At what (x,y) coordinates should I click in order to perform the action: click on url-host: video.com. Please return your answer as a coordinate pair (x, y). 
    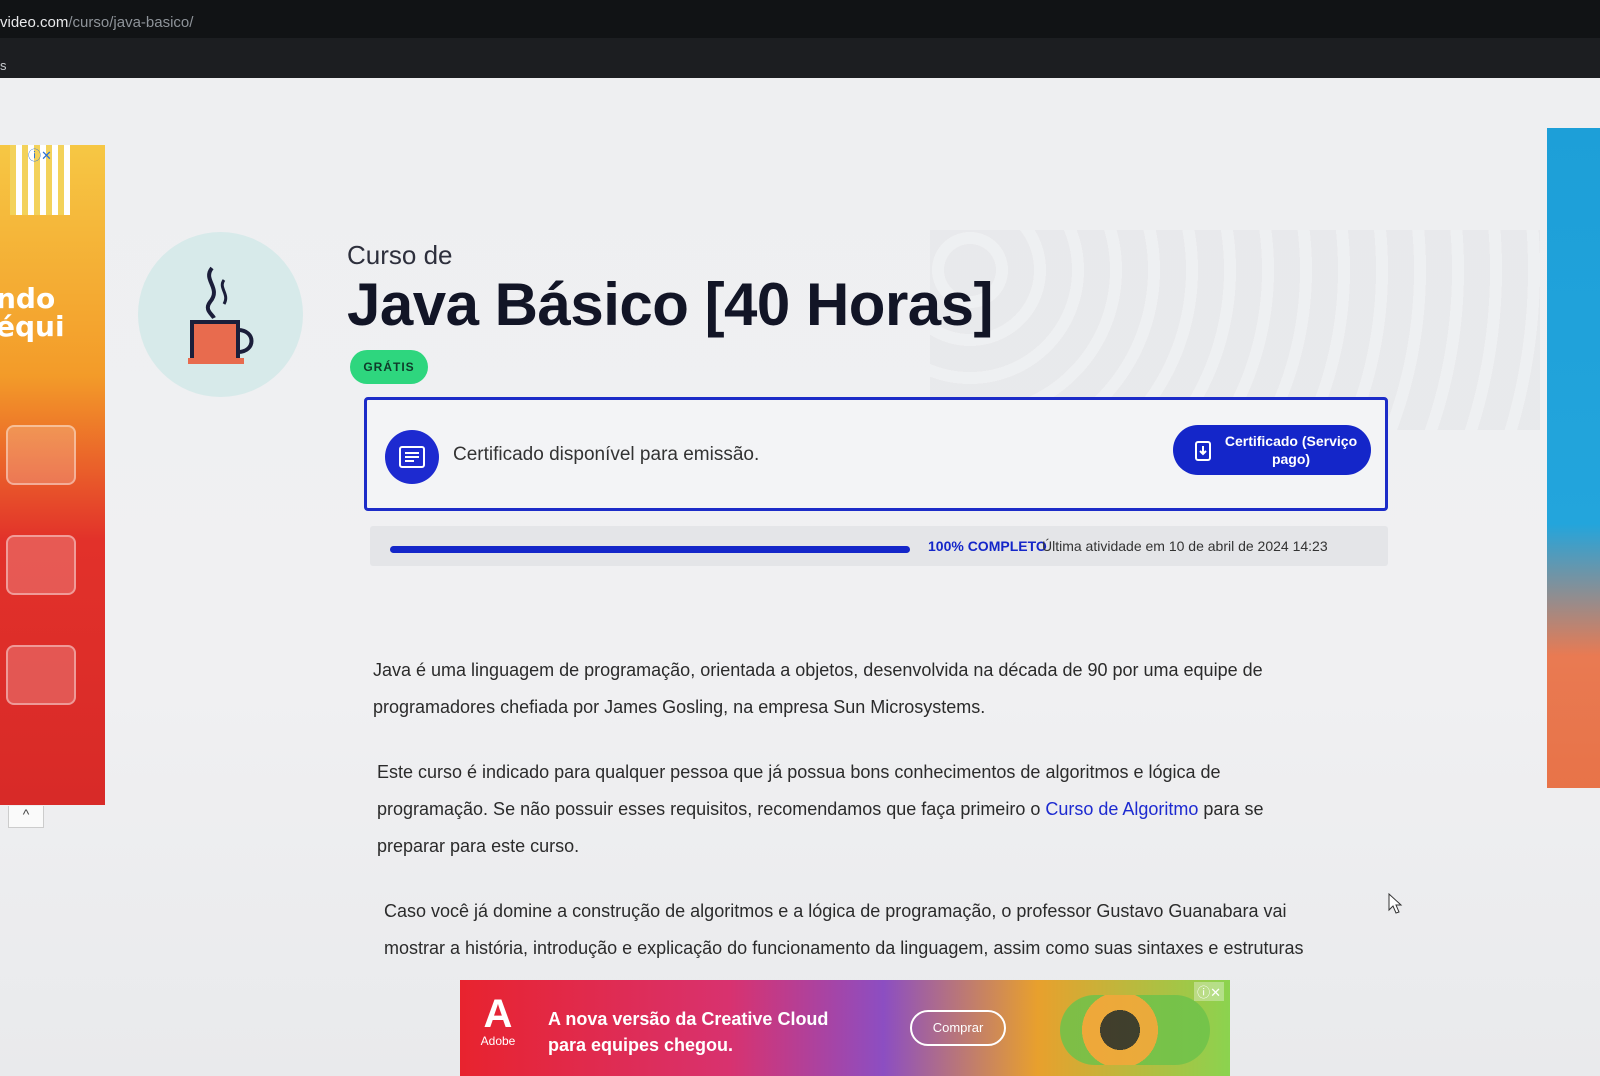
    Looking at the image, I should click on (34, 22).